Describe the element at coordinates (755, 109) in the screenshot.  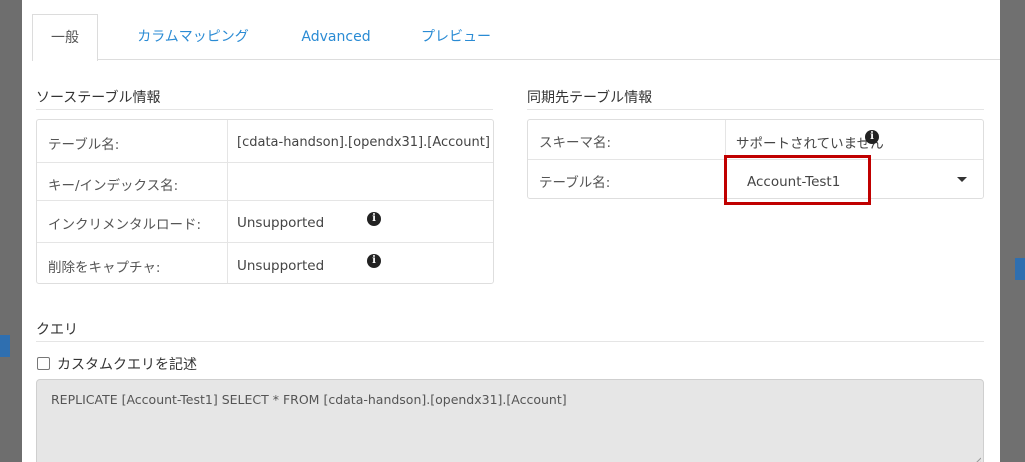
I see `destination-divider` at that location.